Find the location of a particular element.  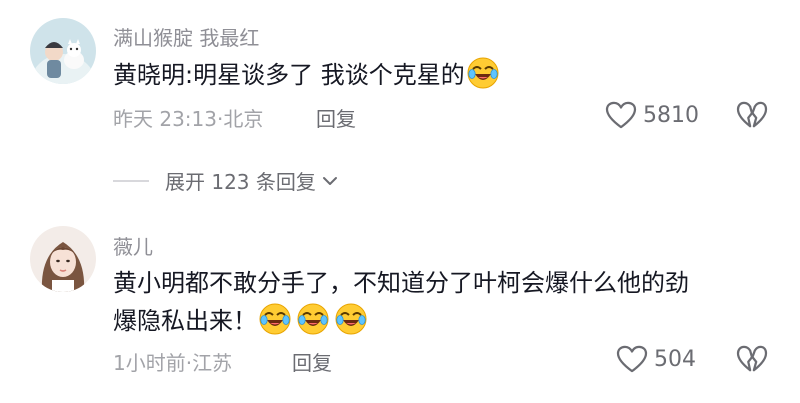

comment-meta: 昨天 23:13·北京 is located at coordinates (188, 119).